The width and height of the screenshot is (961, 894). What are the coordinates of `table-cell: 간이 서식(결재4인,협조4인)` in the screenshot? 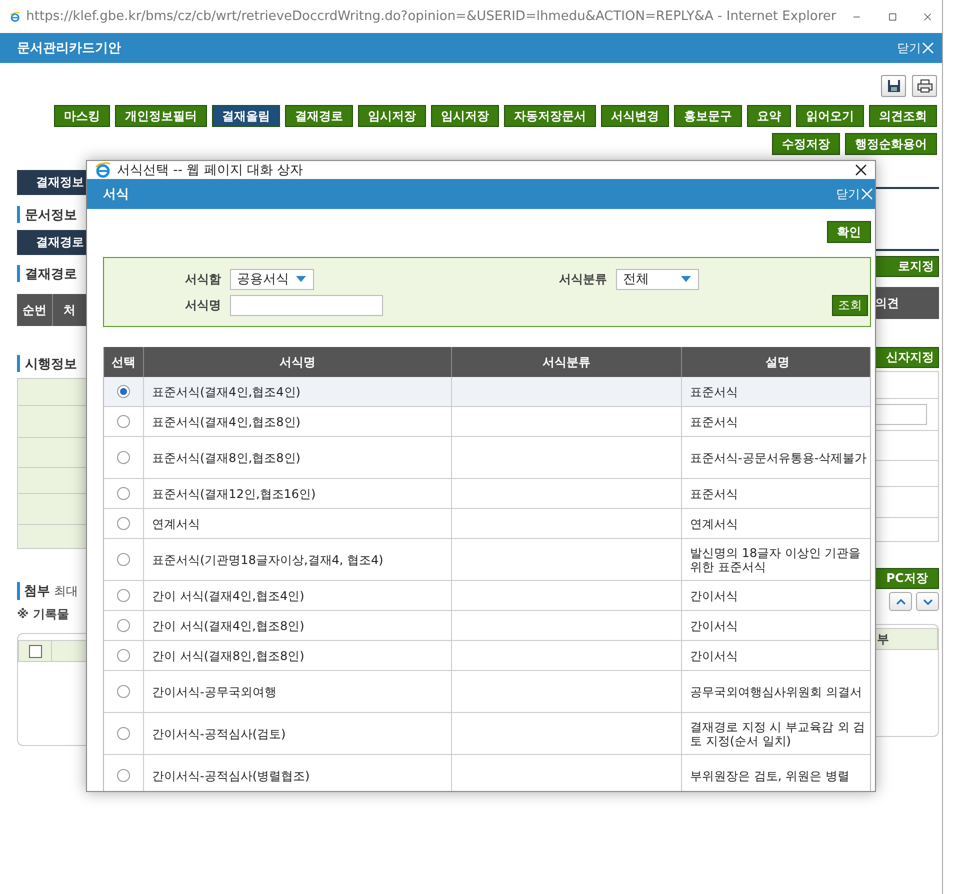 It's located at (228, 595).